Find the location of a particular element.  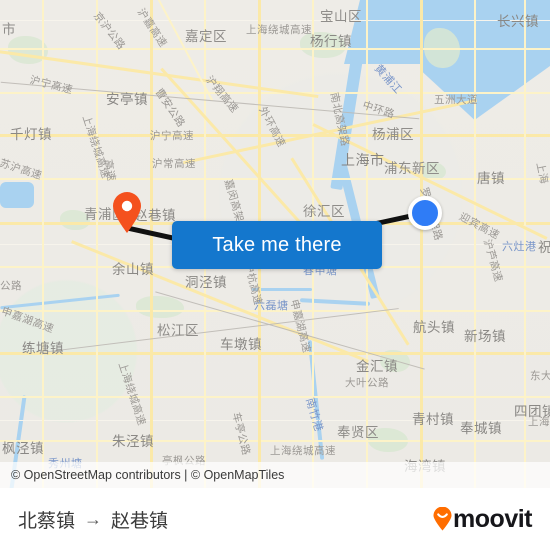

trip-summary: 北蔡镇 → 赵巷镇 is located at coordinates (93, 519).